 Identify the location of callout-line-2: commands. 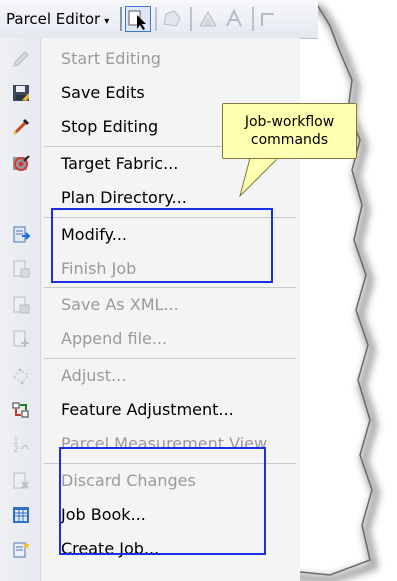
(289, 140).